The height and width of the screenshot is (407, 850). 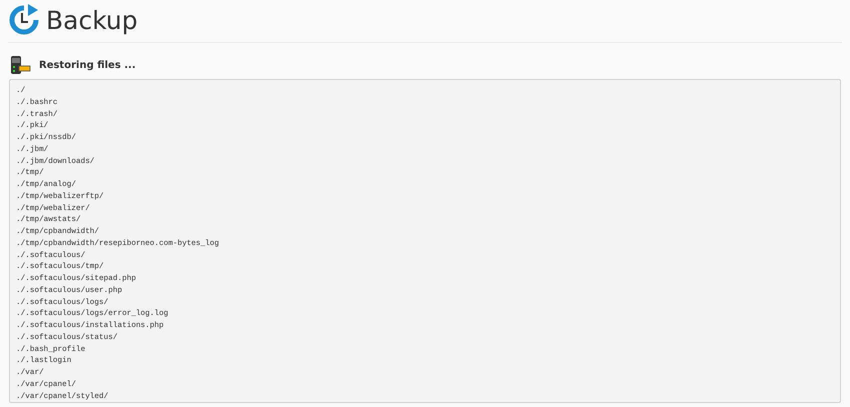 What do you see at coordinates (24, 20) in the screenshot?
I see `backup-clock-icon` at bounding box center [24, 20].